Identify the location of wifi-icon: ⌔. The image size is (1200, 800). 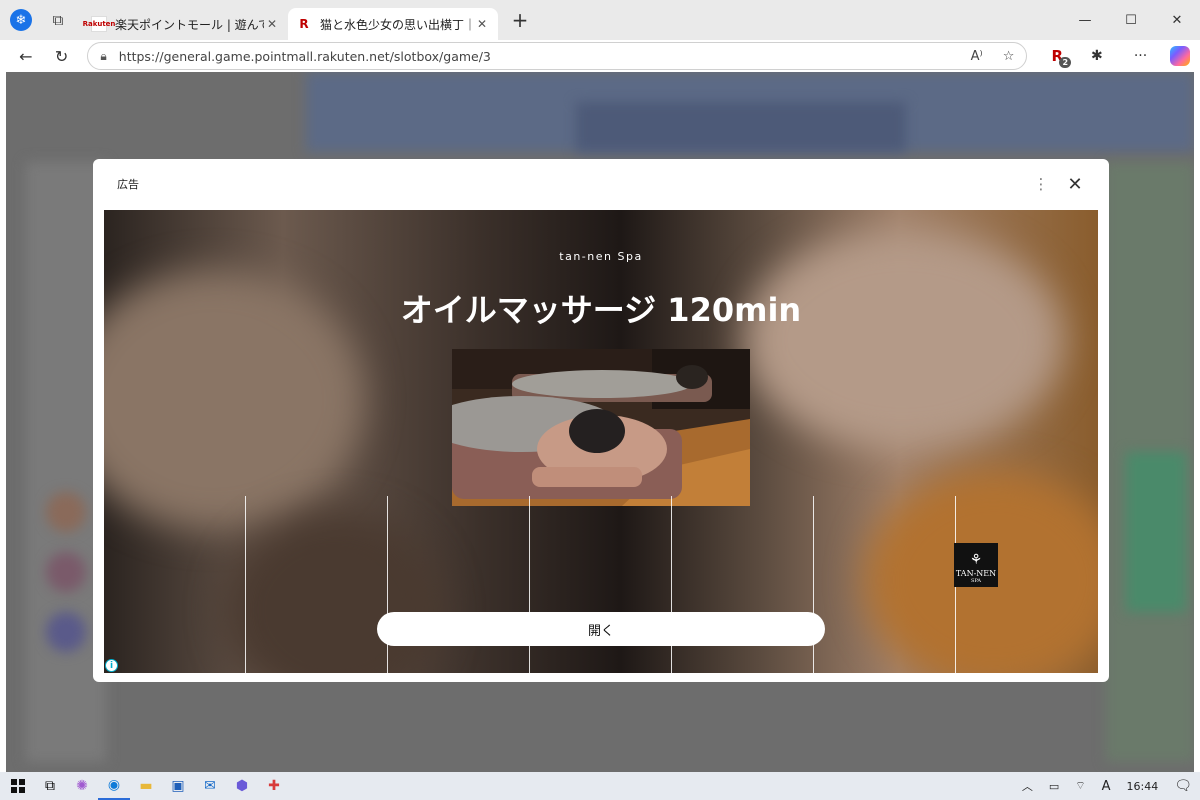
(1080, 786).